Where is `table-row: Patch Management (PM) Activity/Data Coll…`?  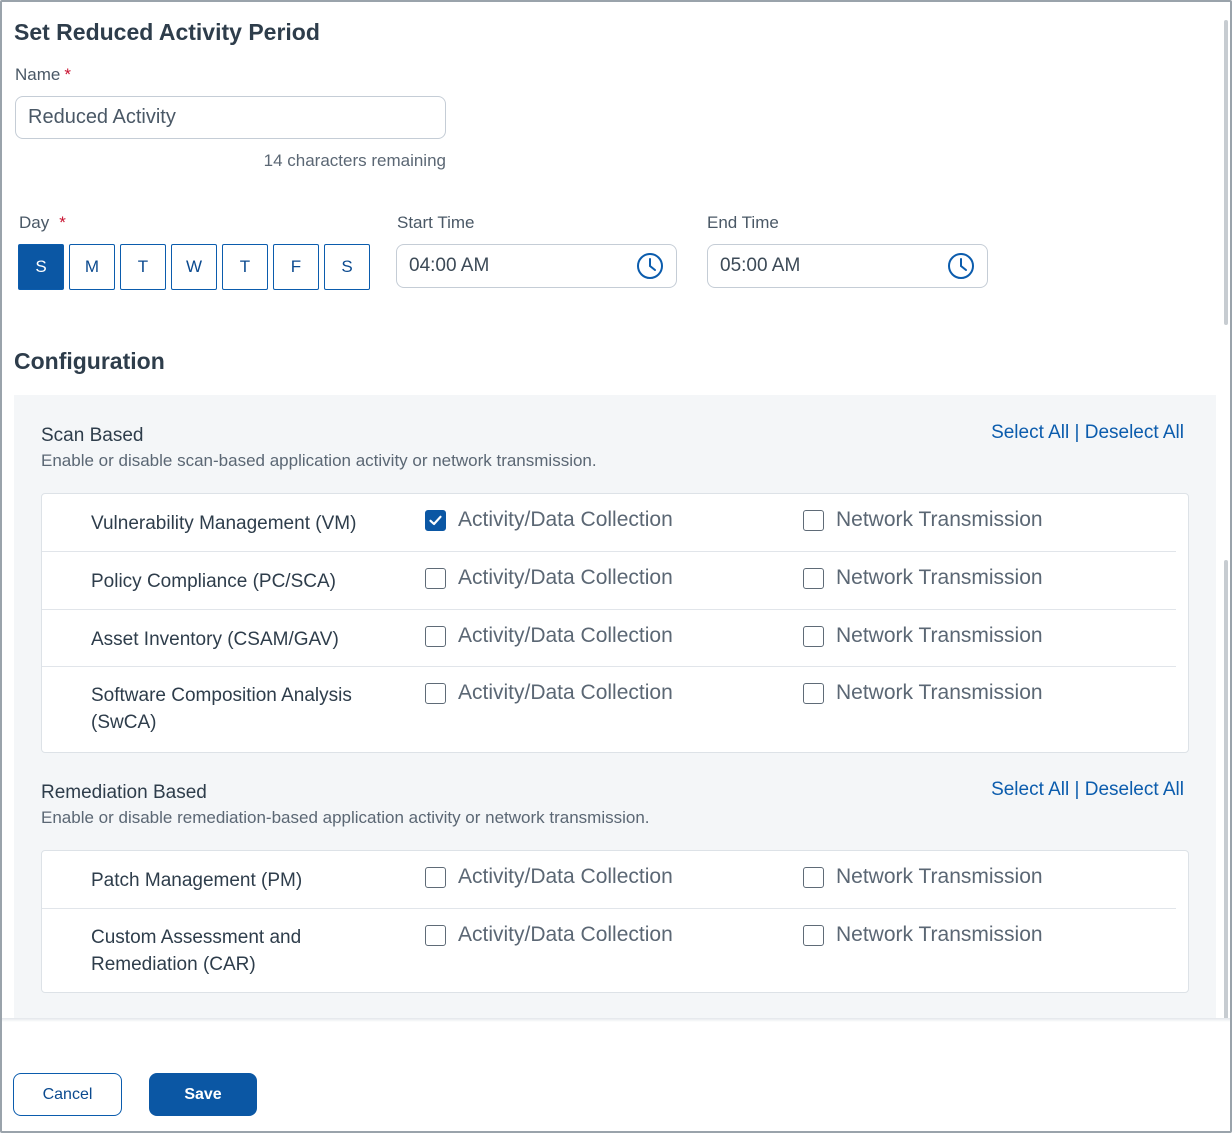 table-row: Patch Management (PM) Activity/Data Coll… is located at coordinates (609, 880).